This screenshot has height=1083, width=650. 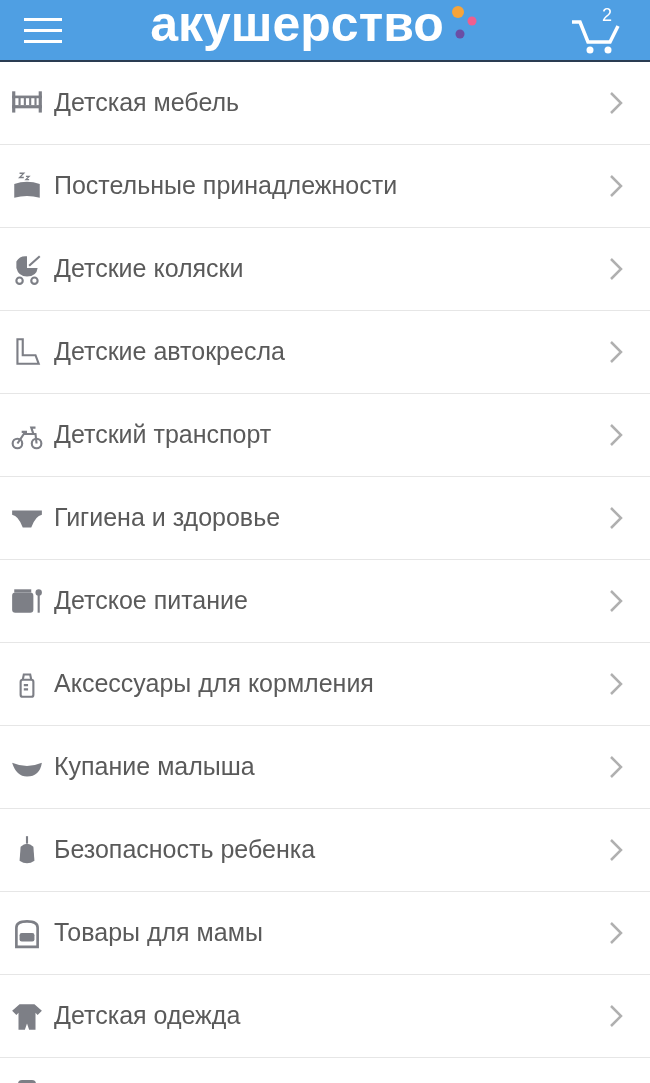 I want to click on category-label: Детские коляски, so click(x=149, y=269).